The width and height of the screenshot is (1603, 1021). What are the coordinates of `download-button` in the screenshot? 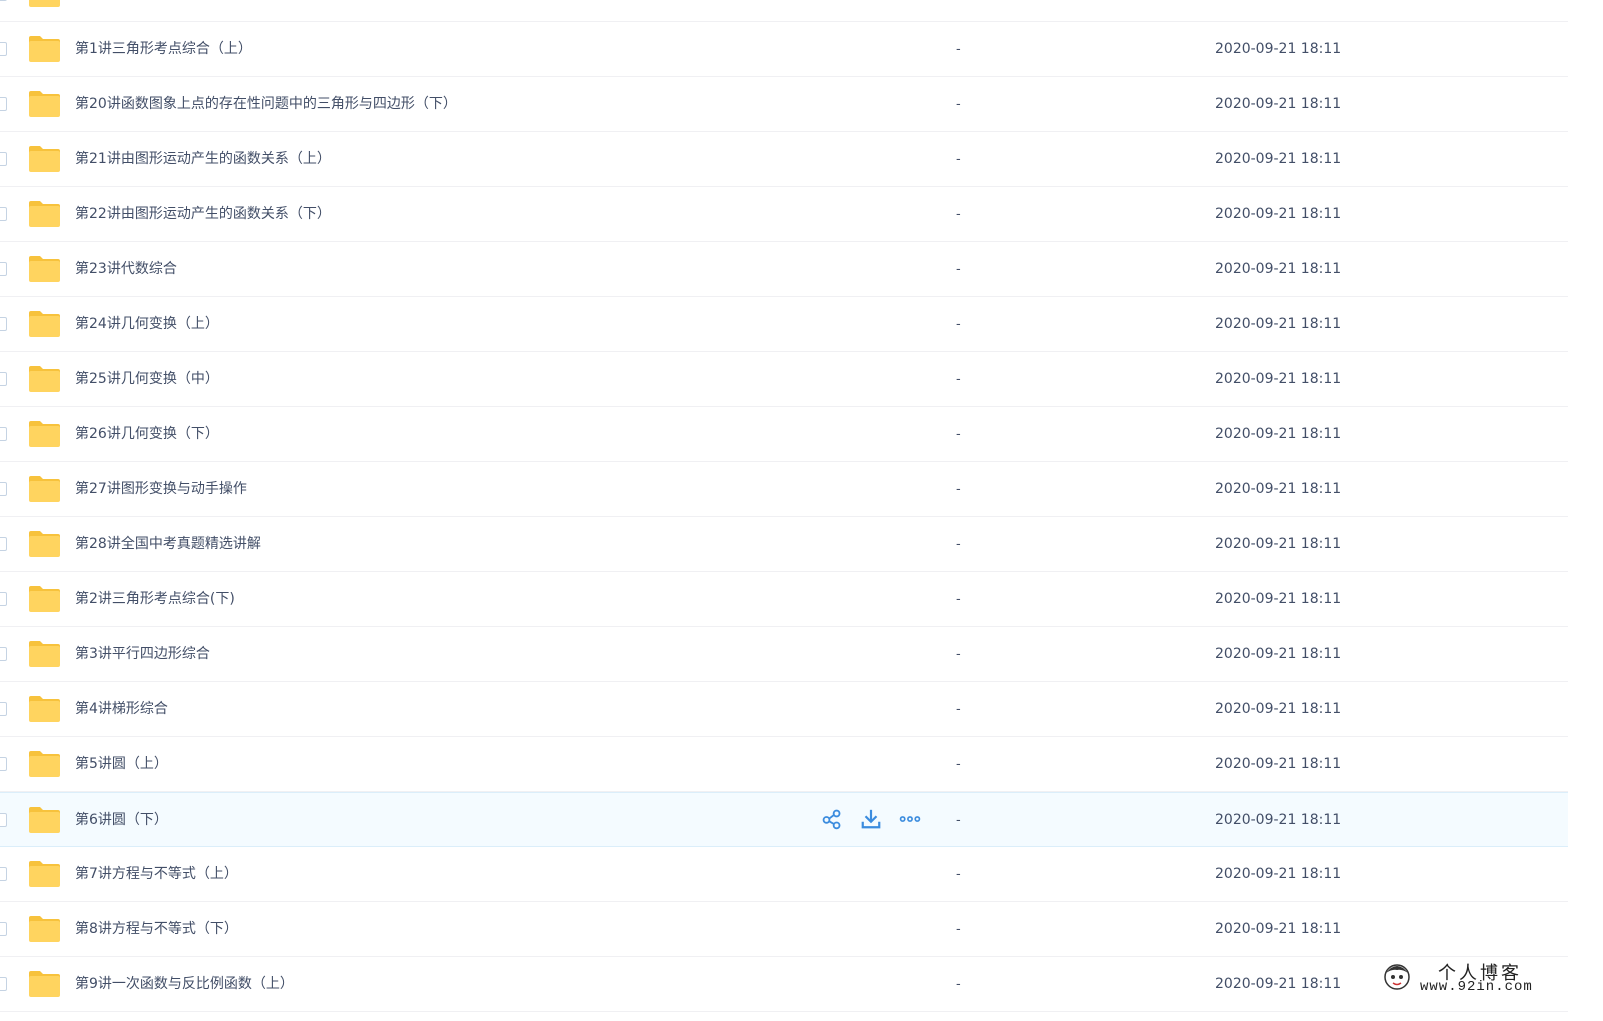 It's located at (871, 821).